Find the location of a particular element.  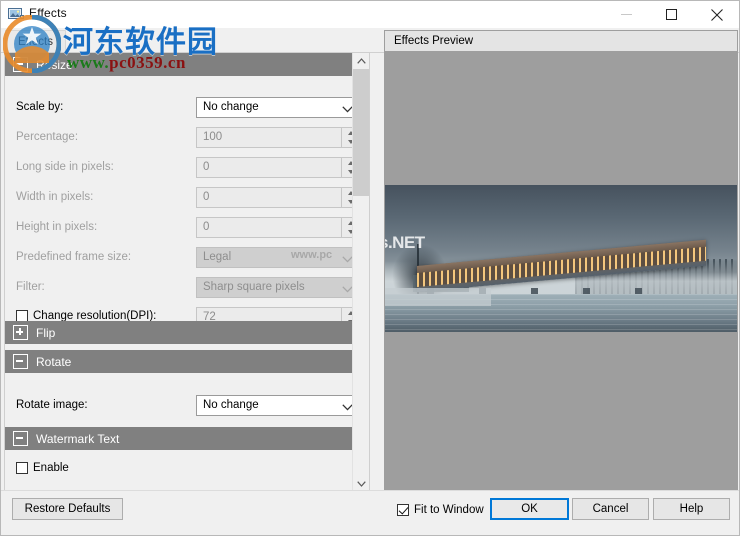

checkbox-fit-to-window: Fit to Window is located at coordinates (440, 510).